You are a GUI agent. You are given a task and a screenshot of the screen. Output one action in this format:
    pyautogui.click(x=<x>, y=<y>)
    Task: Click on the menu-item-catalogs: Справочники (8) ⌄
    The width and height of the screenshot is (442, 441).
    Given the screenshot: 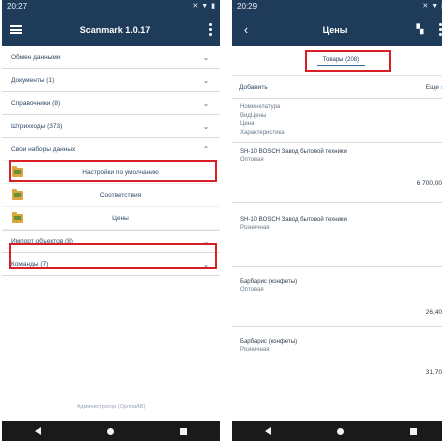 What is the action you would take?
    pyautogui.click(x=111, y=103)
    